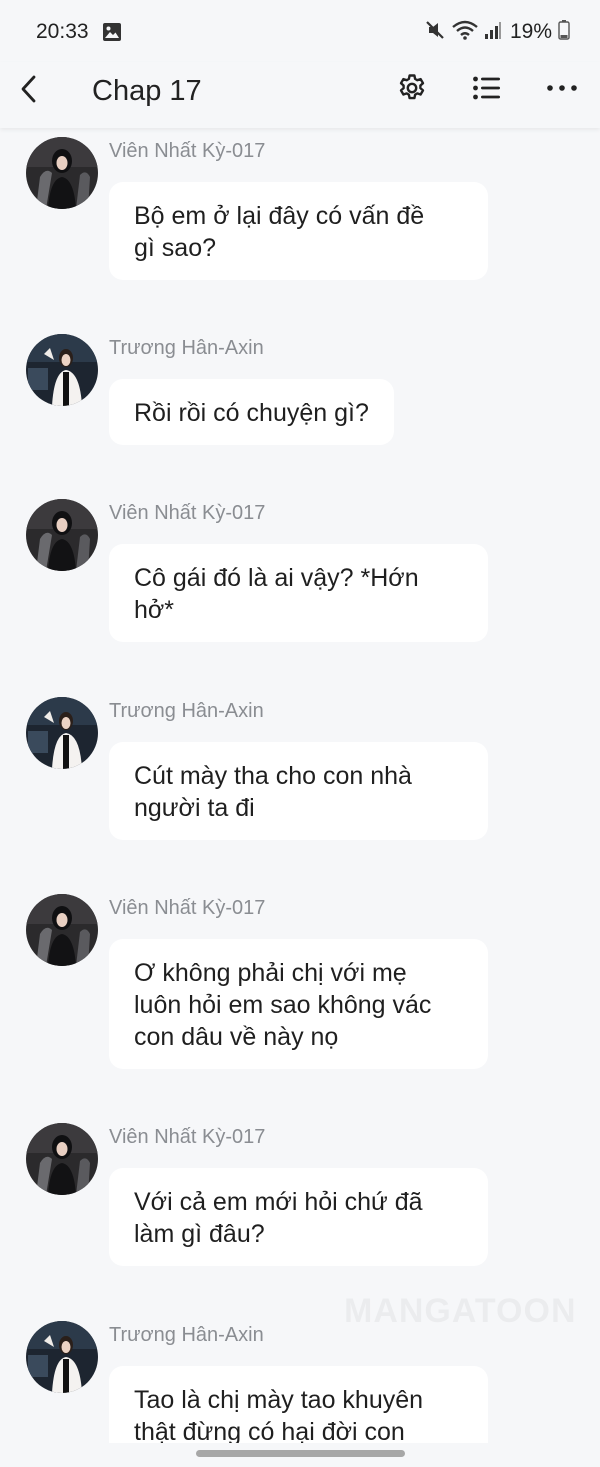 The height and width of the screenshot is (1467, 600). What do you see at coordinates (564, 32) in the screenshot?
I see `battery-icon` at bounding box center [564, 32].